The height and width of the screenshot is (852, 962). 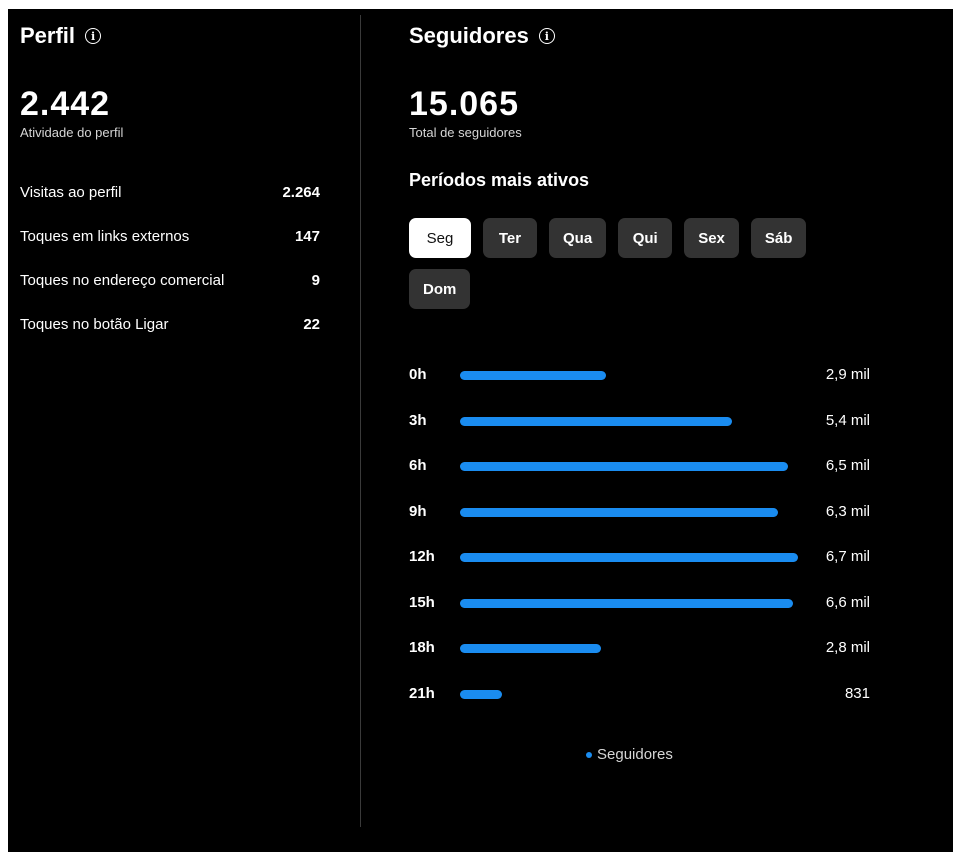 What do you see at coordinates (778, 238) in the screenshot?
I see `day-tab-sab: Sáb` at bounding box center [778, 238].